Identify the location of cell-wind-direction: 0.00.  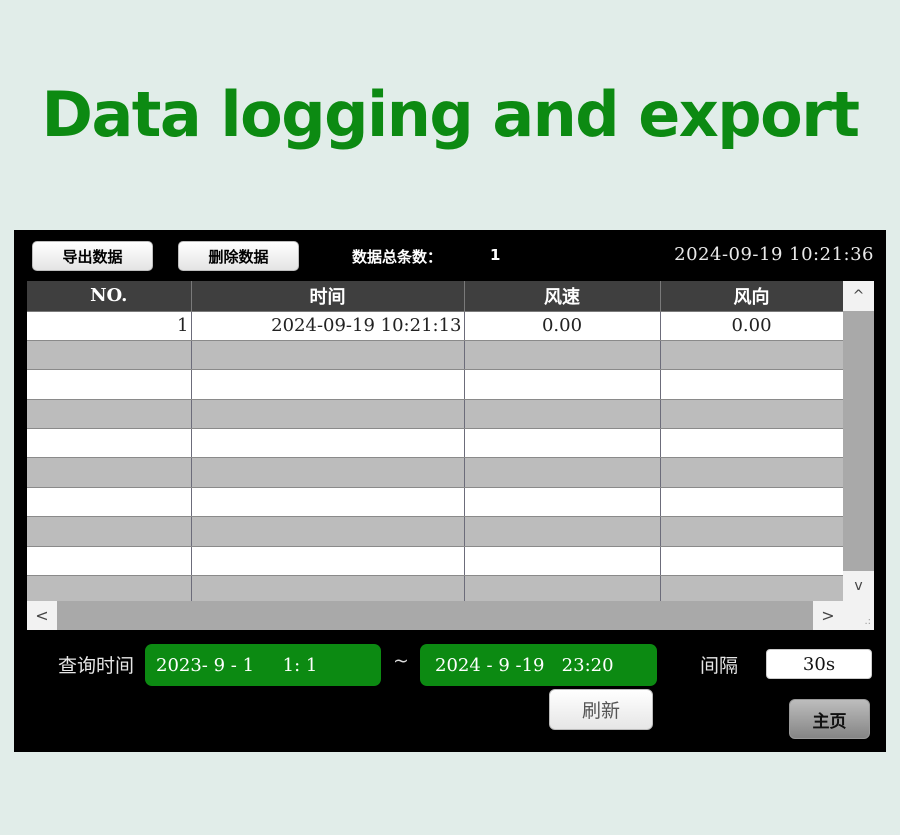
(752, 326).